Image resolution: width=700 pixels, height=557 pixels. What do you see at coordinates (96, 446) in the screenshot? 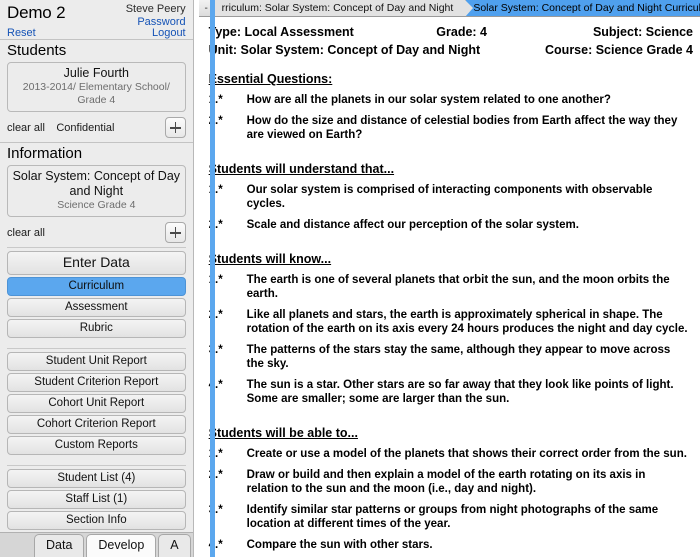
I see `sidebar-item-custom-reports: Custom Reports` at bounding box center [96, 446].